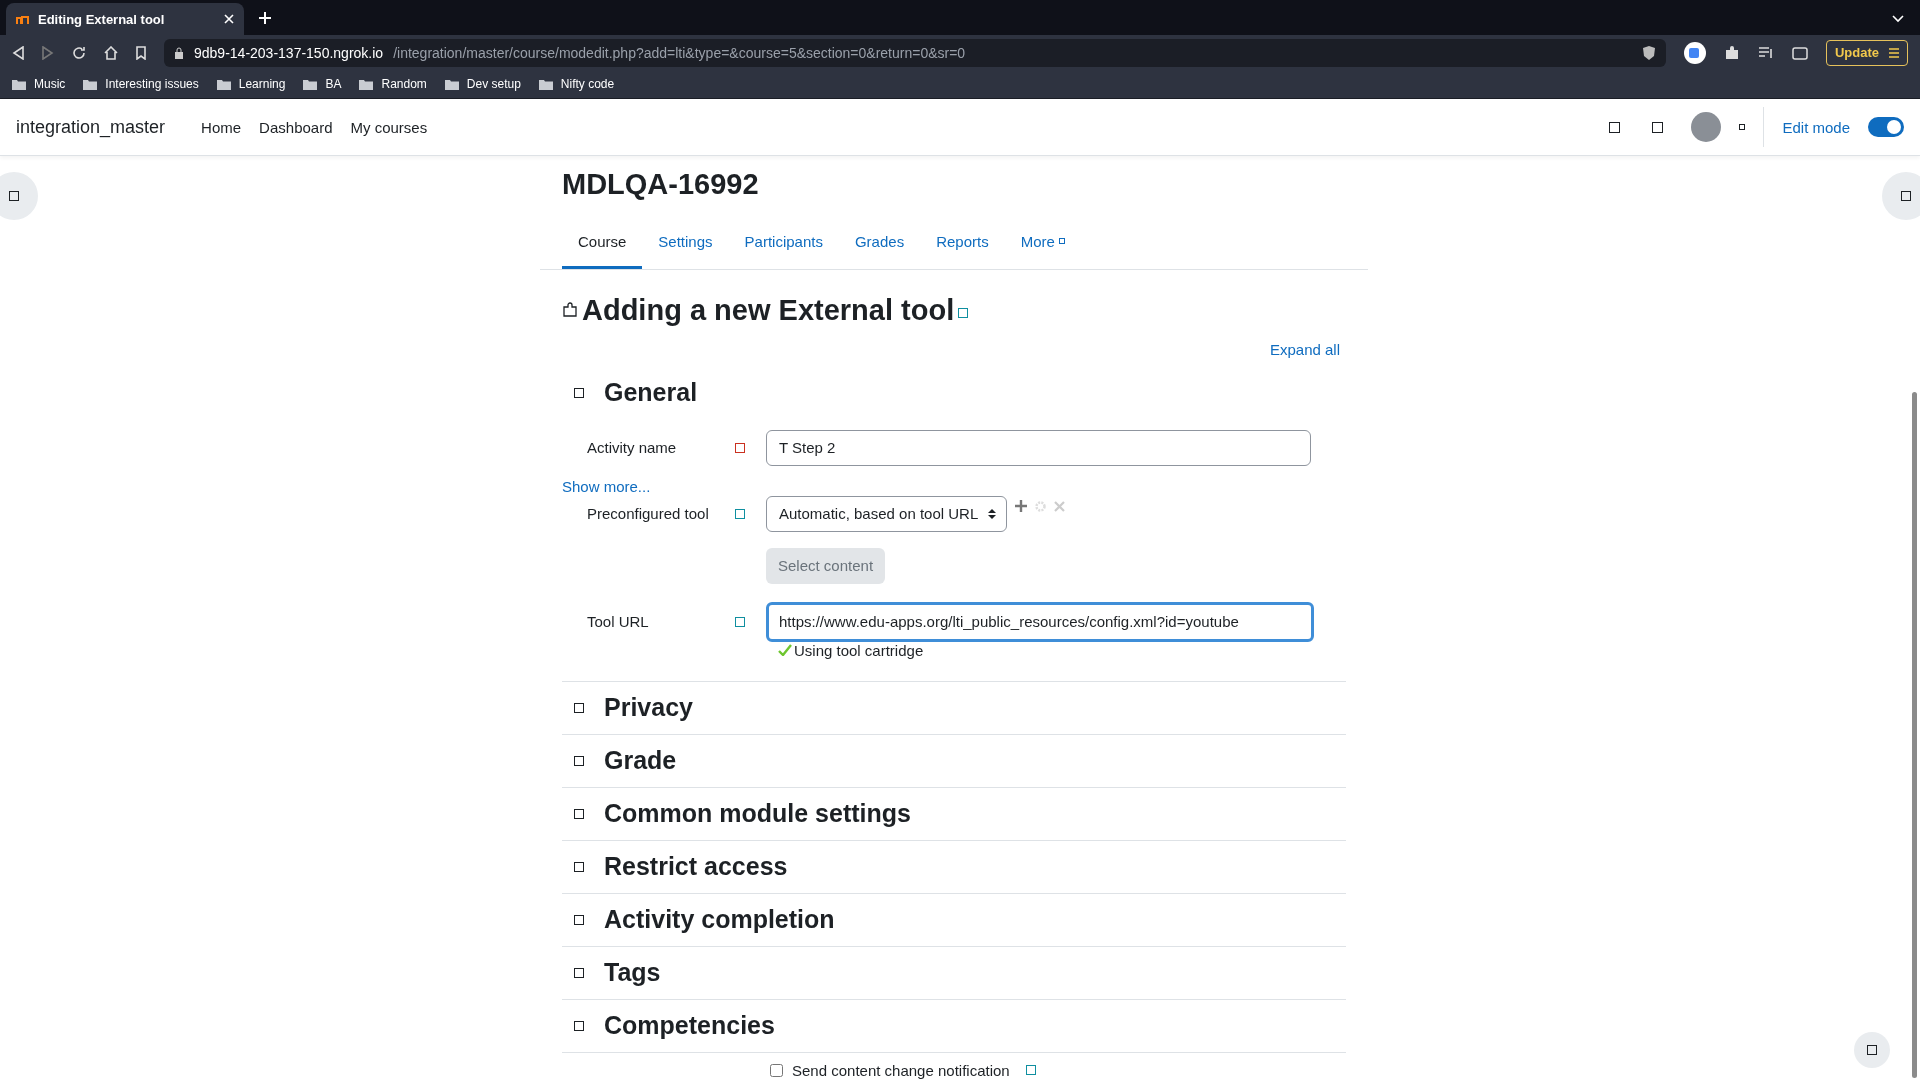 This screenshot has height=1080, width=1920. I want to click on bookmark-item: Nifty code, so click(576, 84).